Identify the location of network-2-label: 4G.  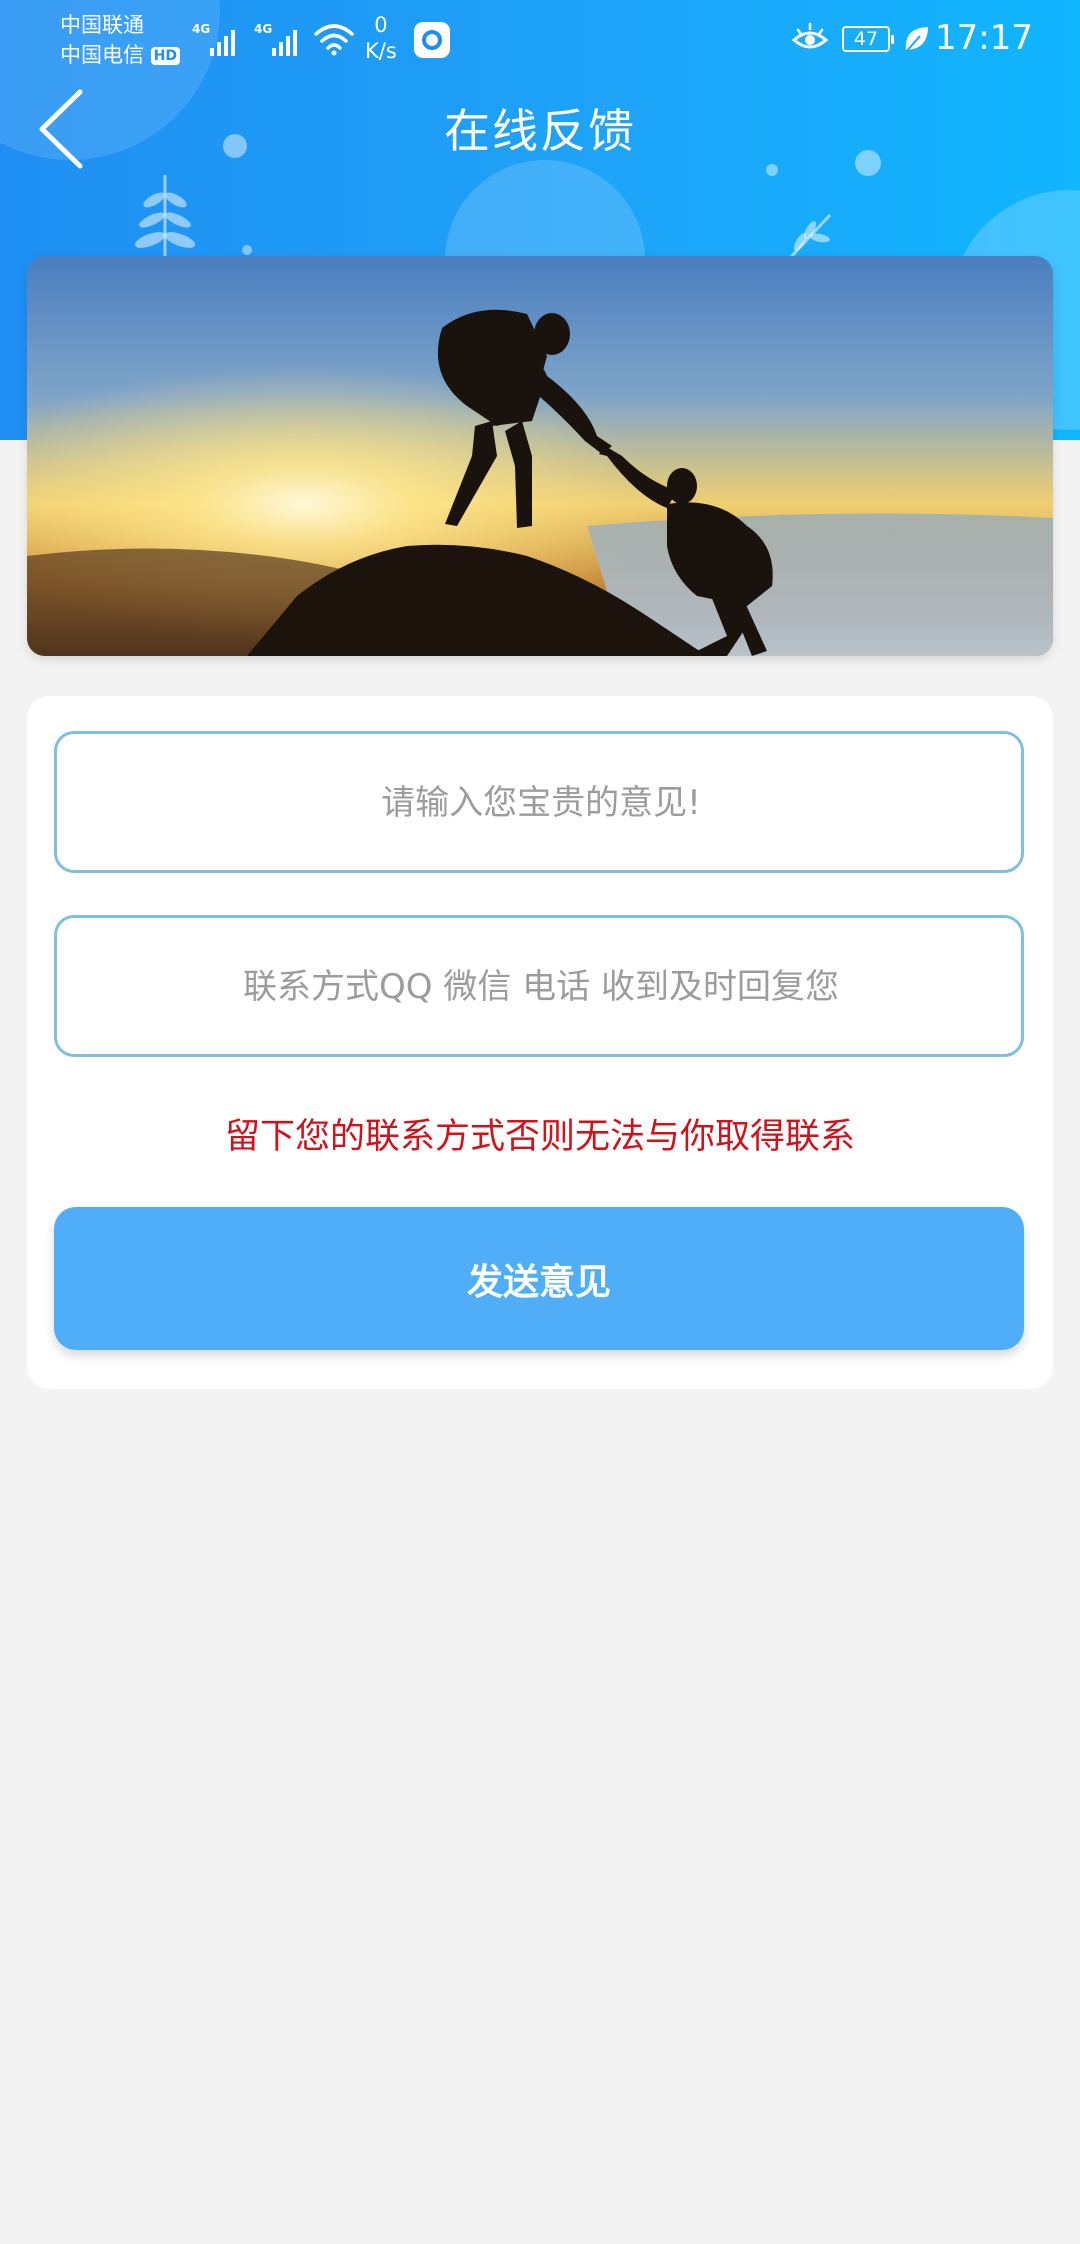
(263, 29).